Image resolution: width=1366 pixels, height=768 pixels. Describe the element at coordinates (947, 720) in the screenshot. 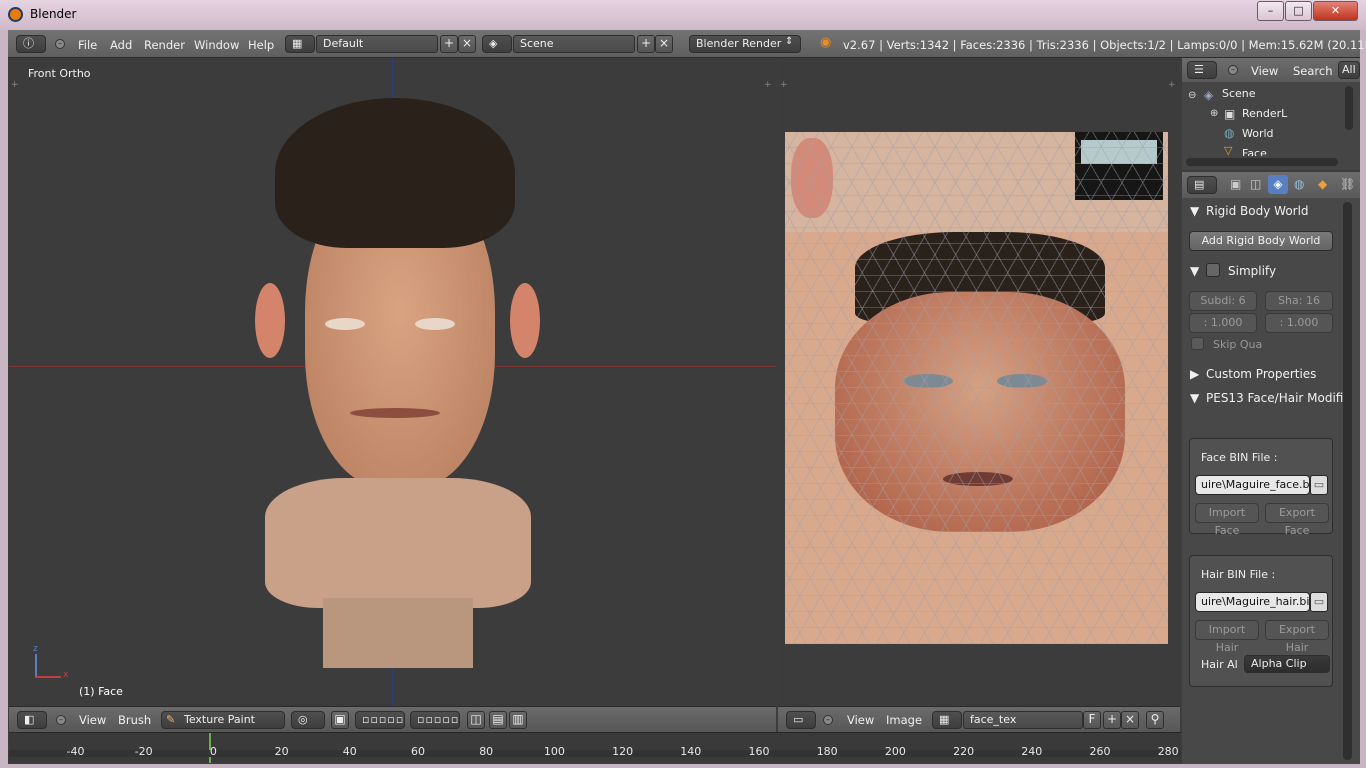

I see `image-browse-icon: ▦` at that location.